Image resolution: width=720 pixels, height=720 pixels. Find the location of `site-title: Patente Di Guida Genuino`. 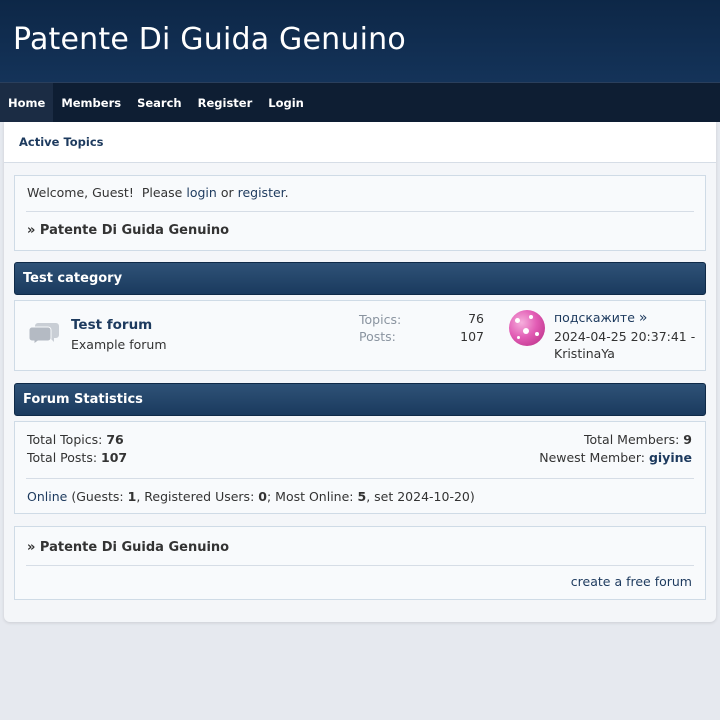

site-title: Patente Di Guida Genuino is located at coordinates (209, 39).